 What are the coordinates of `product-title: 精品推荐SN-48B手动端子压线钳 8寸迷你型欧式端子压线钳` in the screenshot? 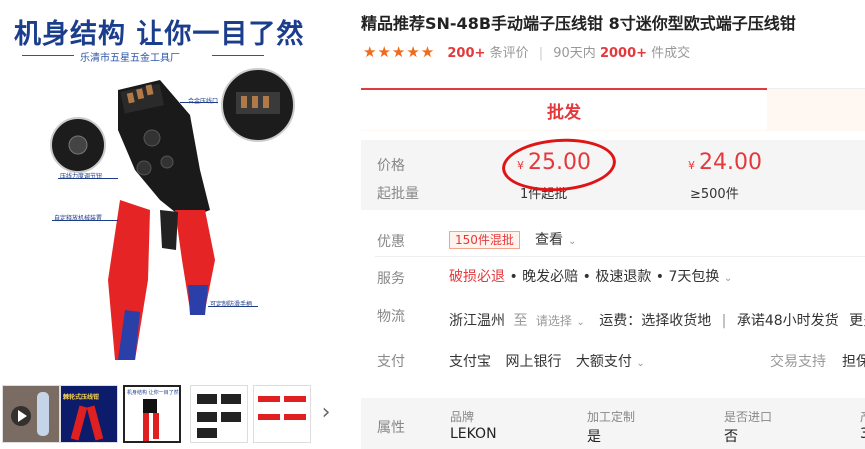 It's located at (578, 23).